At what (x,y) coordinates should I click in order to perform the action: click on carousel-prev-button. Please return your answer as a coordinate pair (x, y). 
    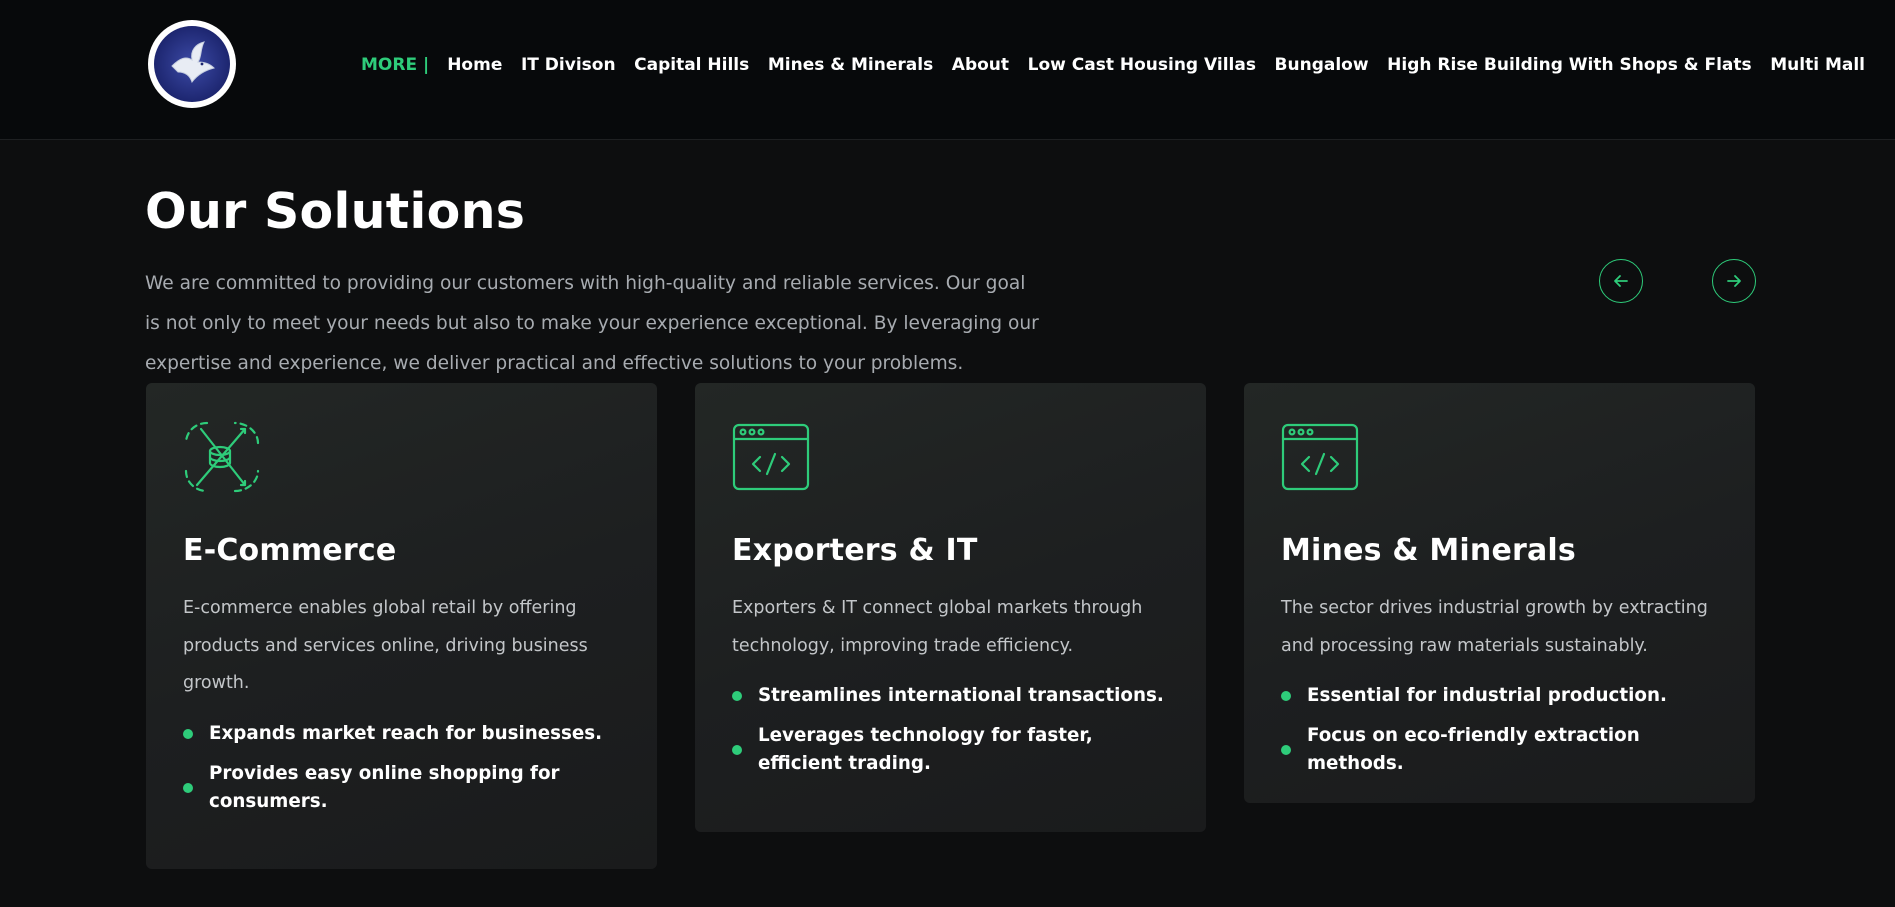
    Looking at the image, I should click on (1621, 281).